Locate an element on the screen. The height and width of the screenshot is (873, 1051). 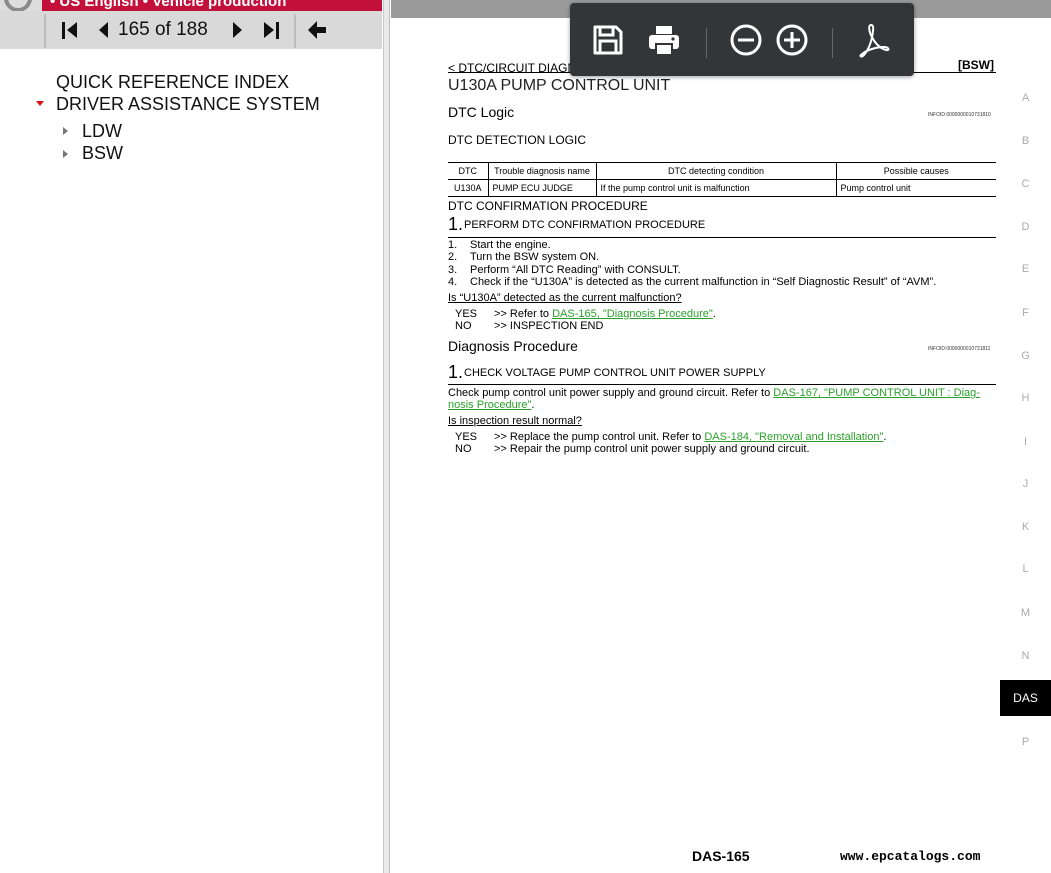
first-page-icon is located at coordinates (69, 30).